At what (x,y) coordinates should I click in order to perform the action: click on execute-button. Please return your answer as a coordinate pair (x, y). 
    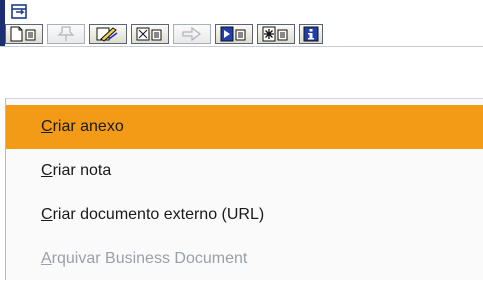
    Looking at the image, I should click on (234, 34).